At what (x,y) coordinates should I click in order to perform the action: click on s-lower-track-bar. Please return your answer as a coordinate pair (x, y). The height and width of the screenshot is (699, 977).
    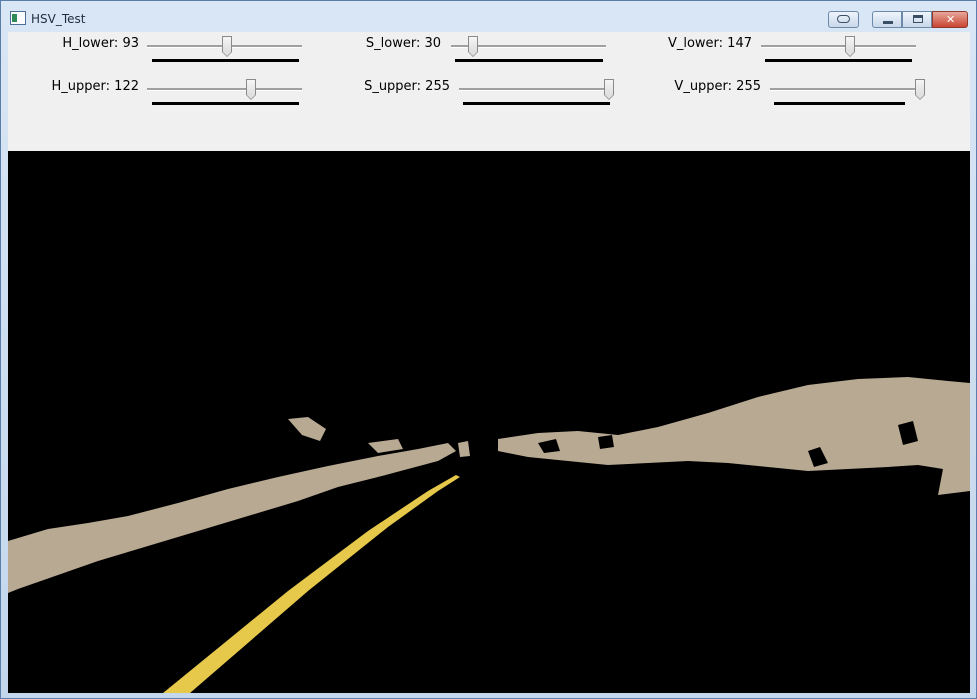
    Looking at the image, I should click on (529, 60).